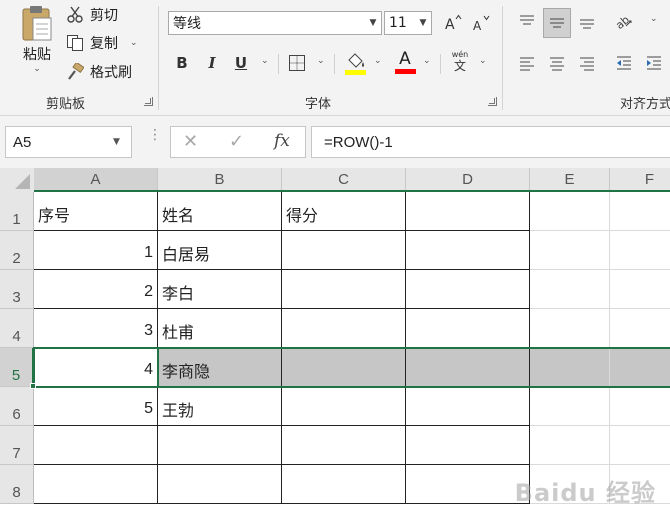 The width and height of the screenshot is (670, 526). I want to click on column-header-e: E, so click(570, 180).